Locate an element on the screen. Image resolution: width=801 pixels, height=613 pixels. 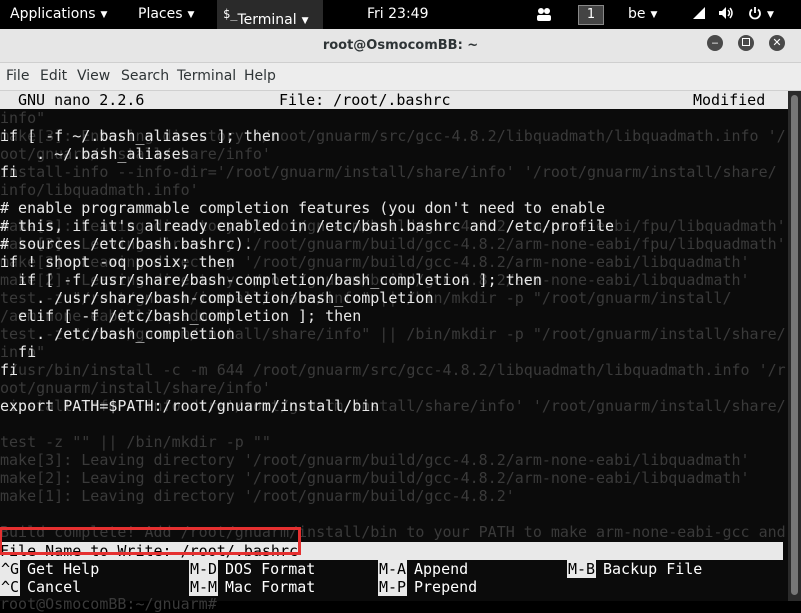
background-line: info/libquadmath.info' is located at coordinates (99, 190).